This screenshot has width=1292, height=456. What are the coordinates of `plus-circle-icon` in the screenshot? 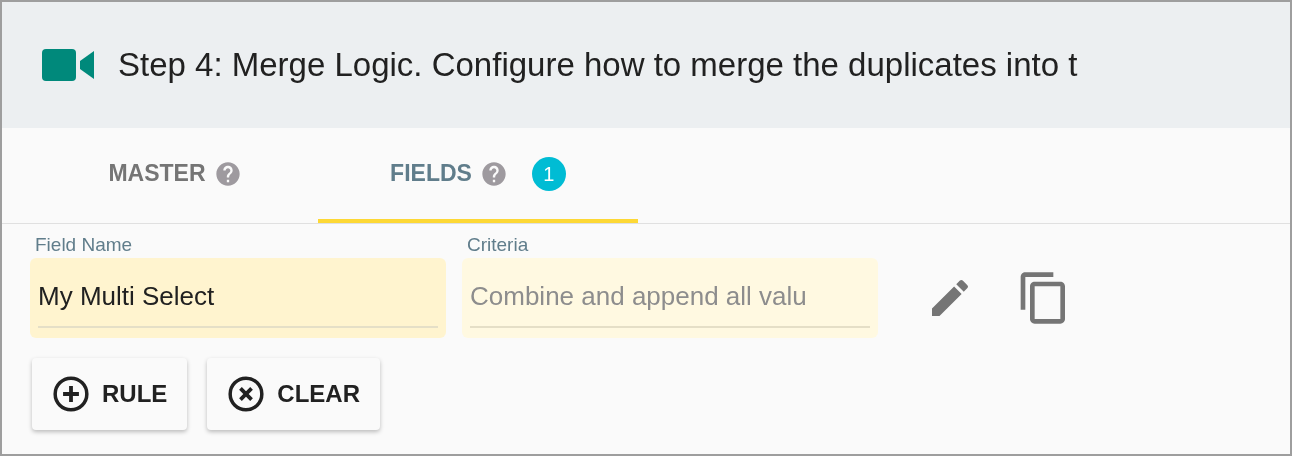 It's located at (71, 394).